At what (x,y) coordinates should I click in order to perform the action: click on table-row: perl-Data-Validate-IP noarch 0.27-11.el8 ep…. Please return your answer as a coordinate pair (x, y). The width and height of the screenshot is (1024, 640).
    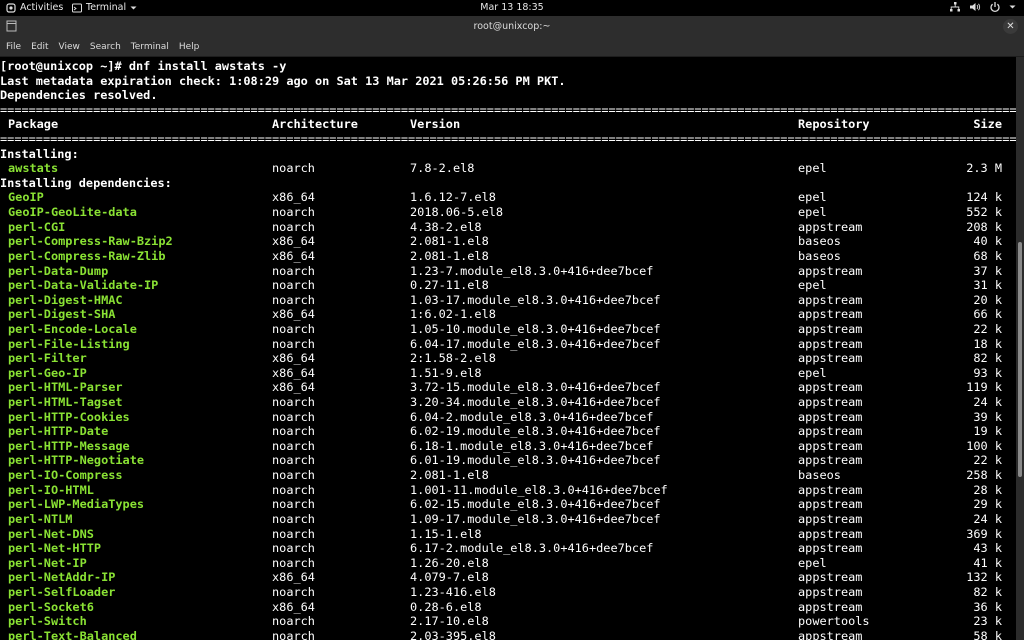
    Looking at the image, I should click on (508, 285).